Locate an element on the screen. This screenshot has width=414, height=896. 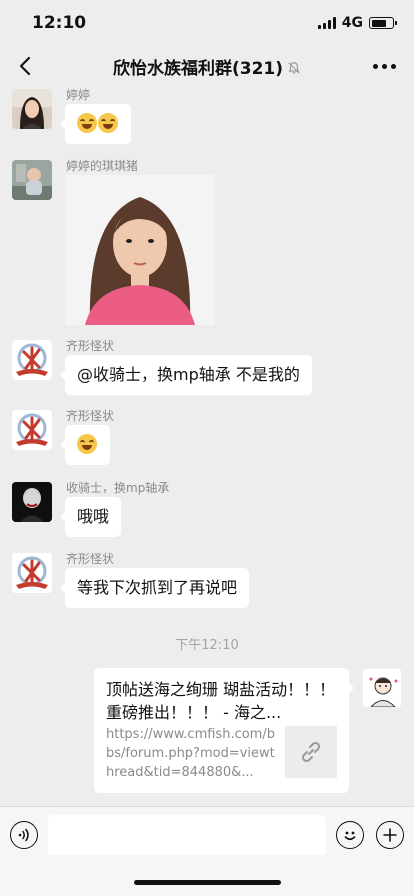
smirk-emoji-icon is located at coordinates (87, 444).